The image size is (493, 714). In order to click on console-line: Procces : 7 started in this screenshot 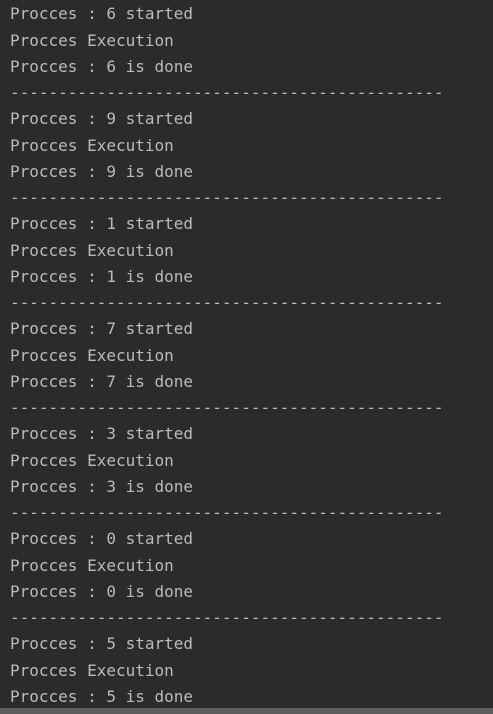, I will do `click(102, 328)`.